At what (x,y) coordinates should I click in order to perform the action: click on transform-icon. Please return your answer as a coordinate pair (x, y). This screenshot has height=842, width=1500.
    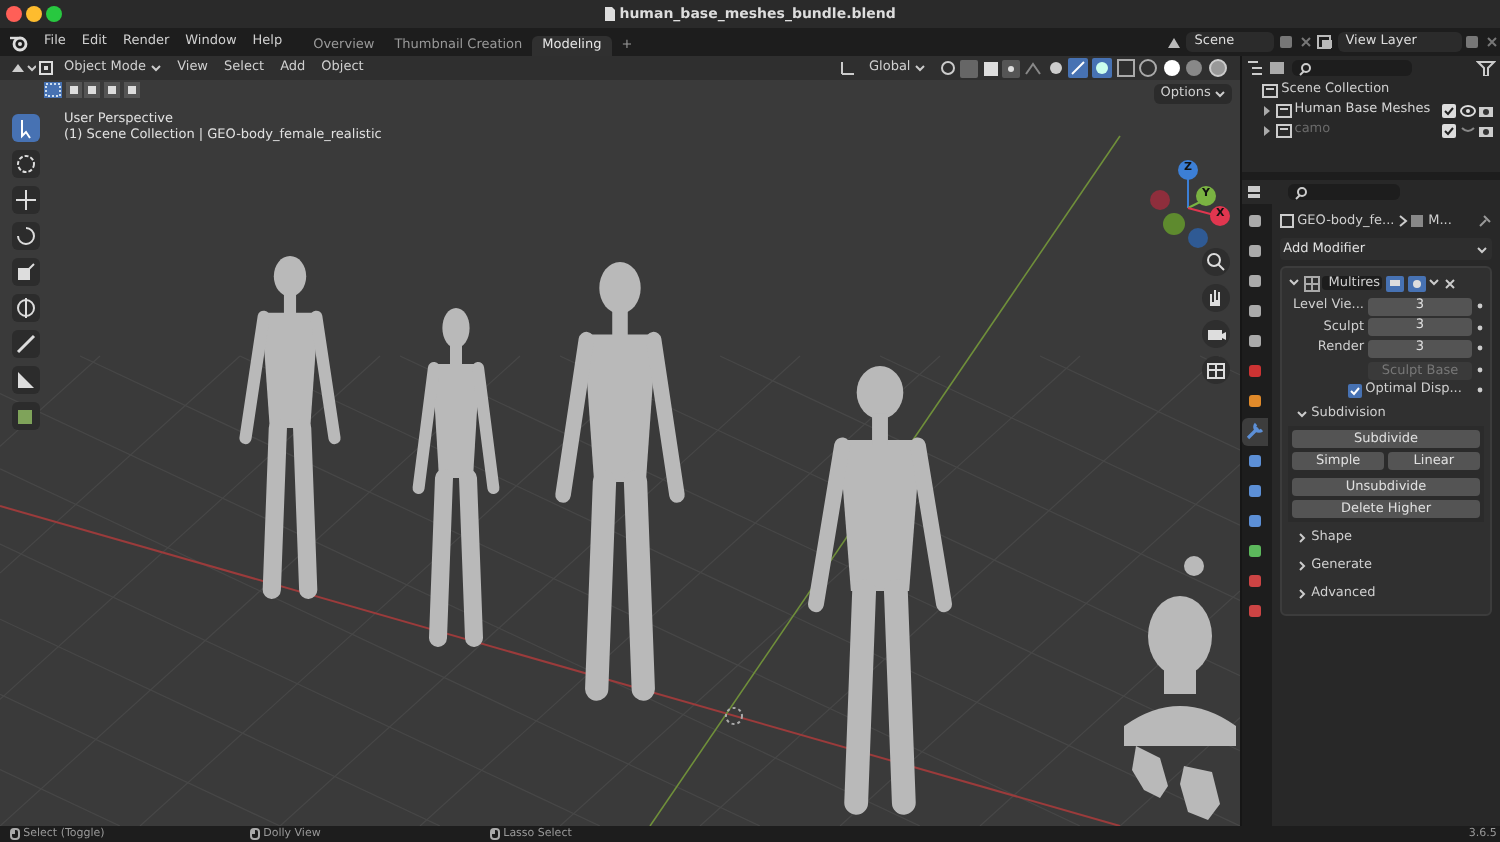
    Looking at the image, I should click on (26, 308).